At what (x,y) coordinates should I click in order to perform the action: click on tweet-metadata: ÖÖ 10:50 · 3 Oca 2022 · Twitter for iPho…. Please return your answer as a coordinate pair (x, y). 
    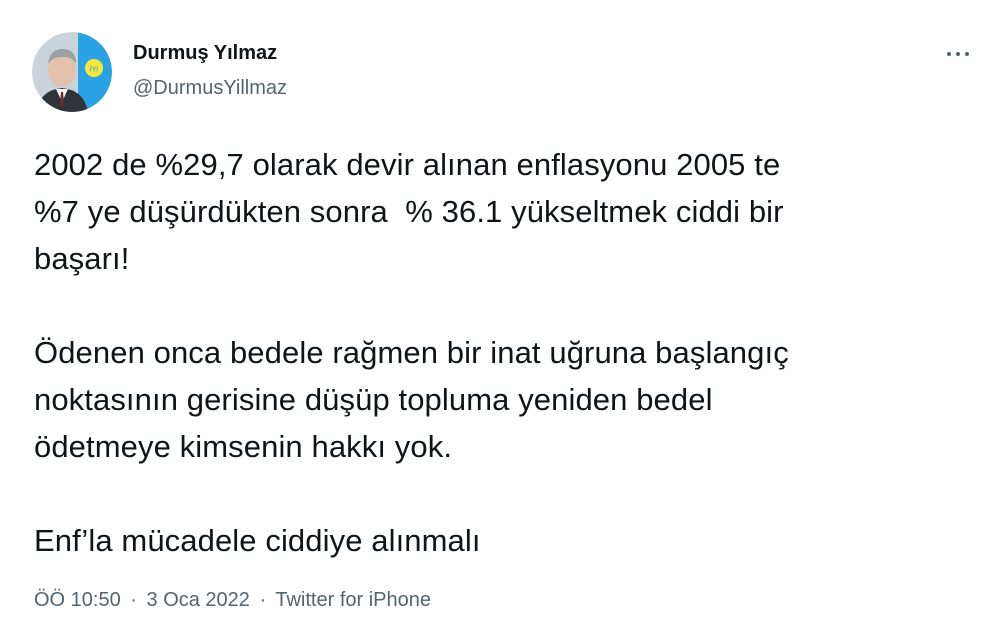
    Looking at the image, I should click on (232, 600).